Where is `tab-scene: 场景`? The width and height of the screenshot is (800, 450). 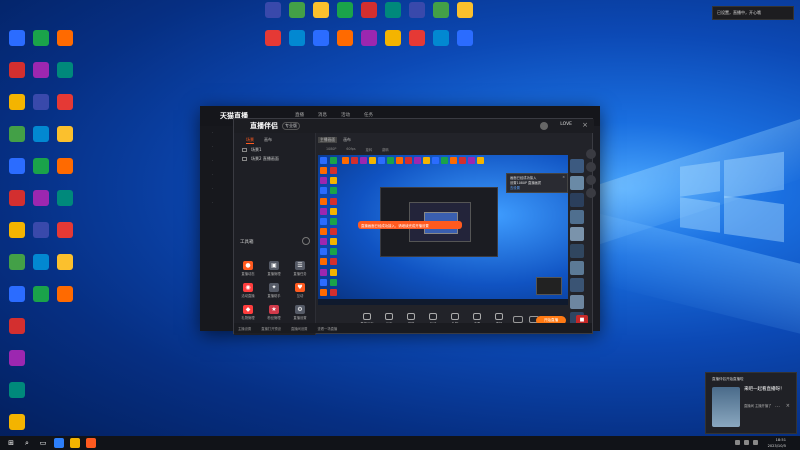
tab-scene: 场景 is located at coordinates (250, 140).